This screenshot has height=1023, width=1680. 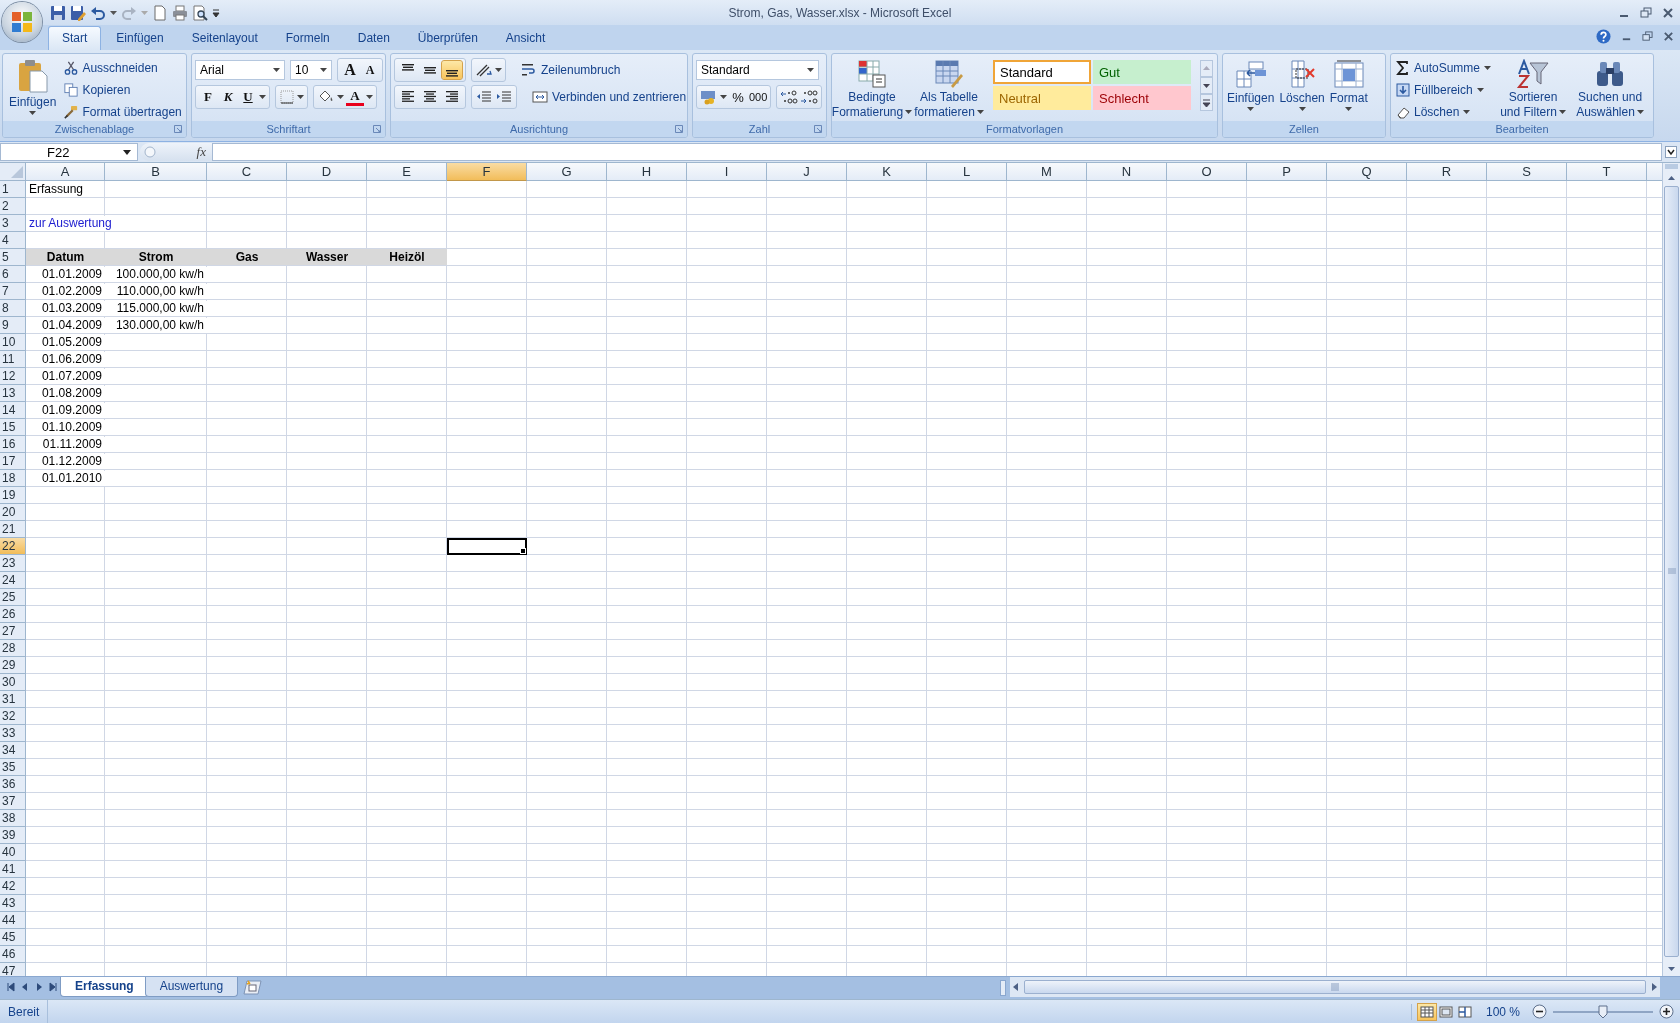 I want to click on row-header: 45, so click(x=13, y=937).